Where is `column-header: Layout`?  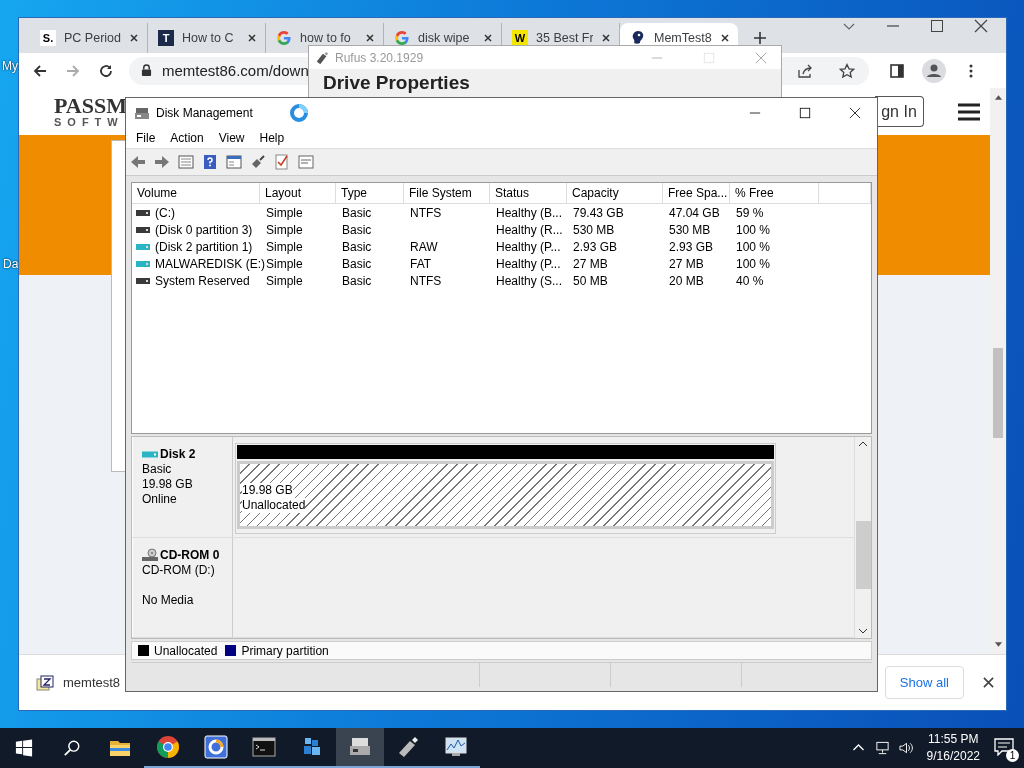 column-header: Layout is located at coordinates (298, 193).